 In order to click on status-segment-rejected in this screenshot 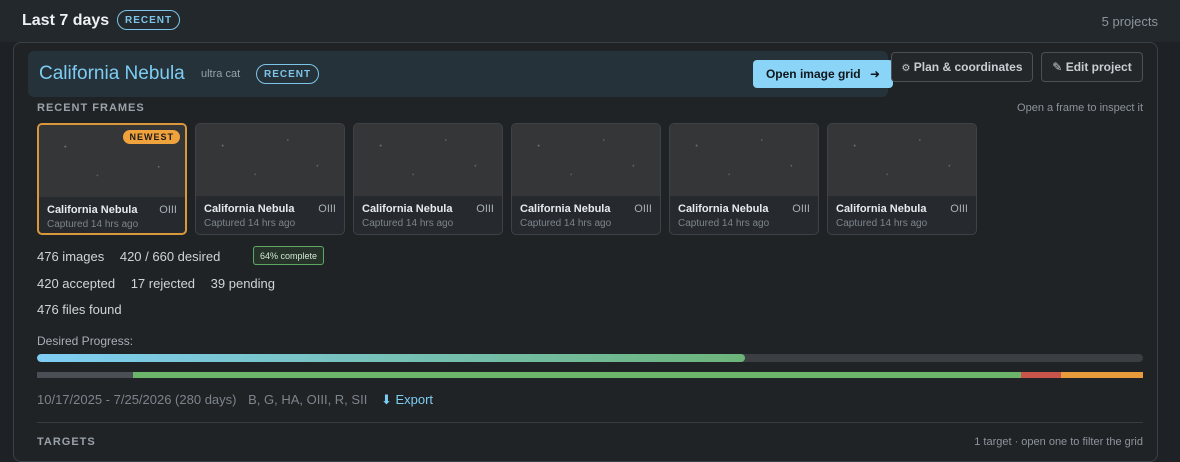, I will do `click(1041, 375)`.